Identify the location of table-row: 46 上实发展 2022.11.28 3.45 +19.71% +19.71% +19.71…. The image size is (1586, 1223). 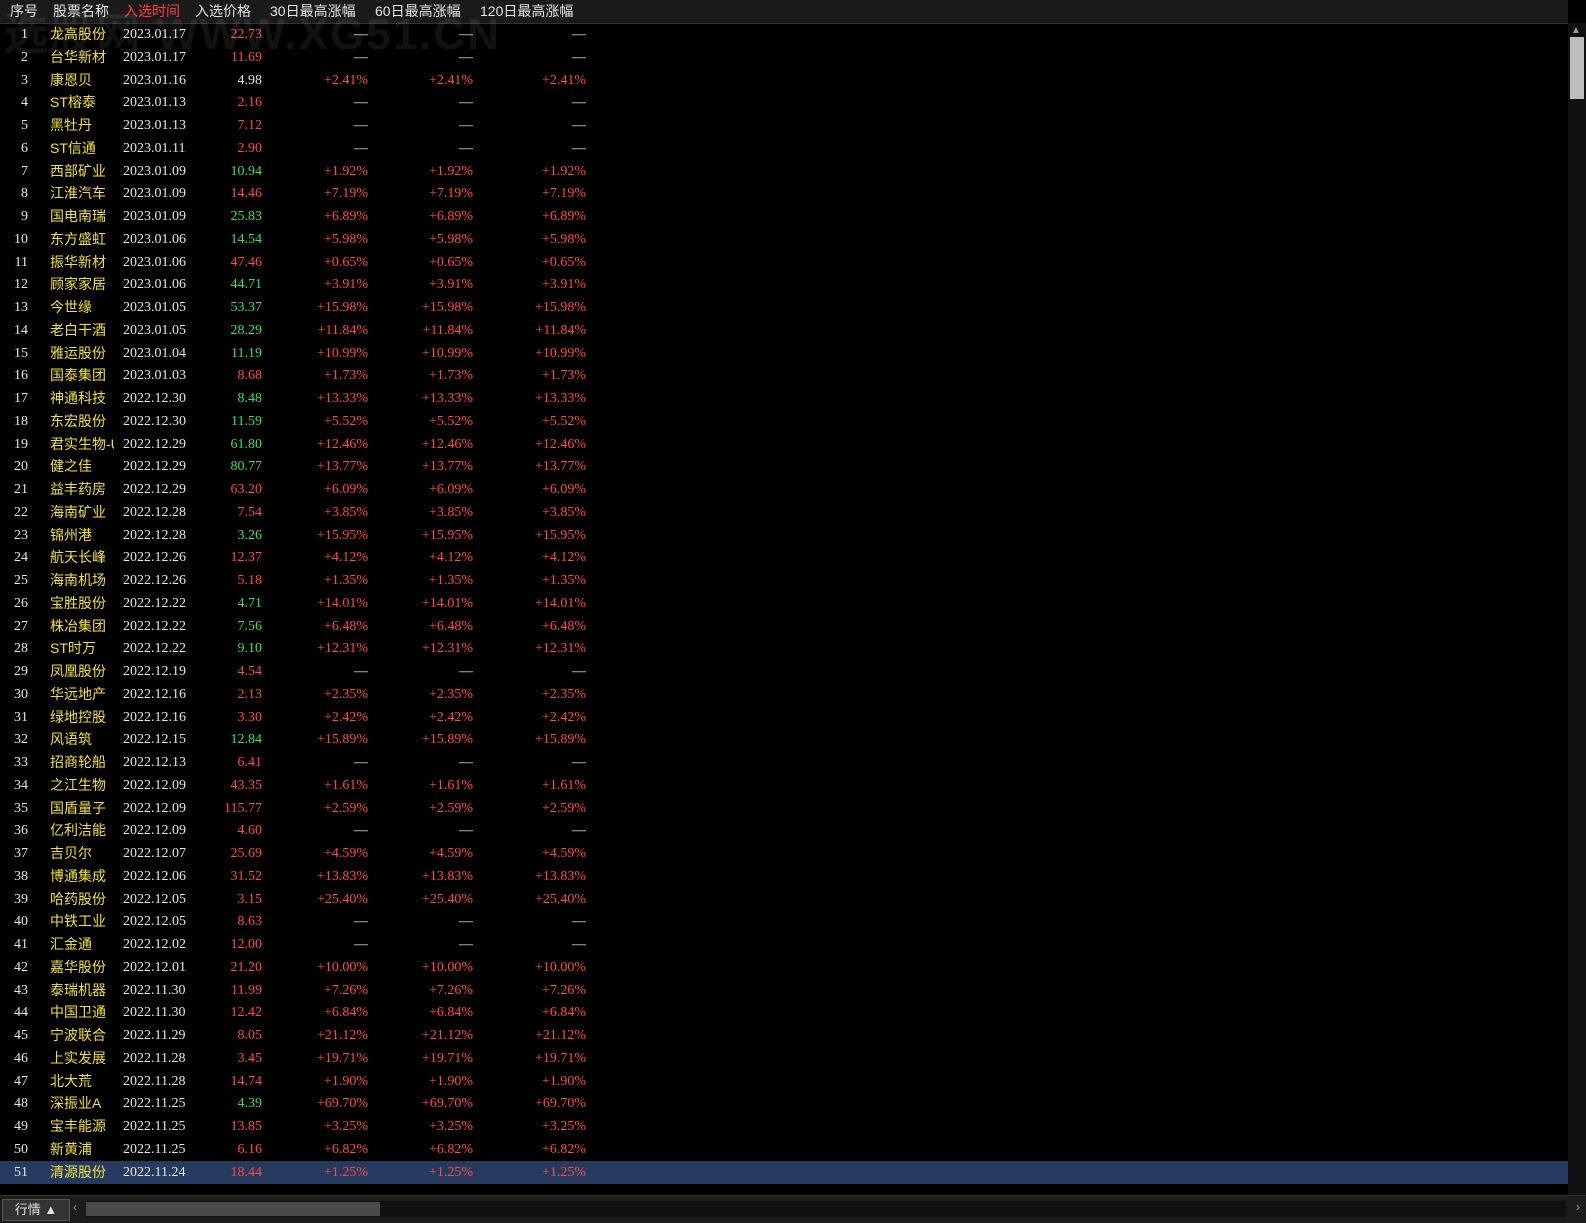
(784, 1058).